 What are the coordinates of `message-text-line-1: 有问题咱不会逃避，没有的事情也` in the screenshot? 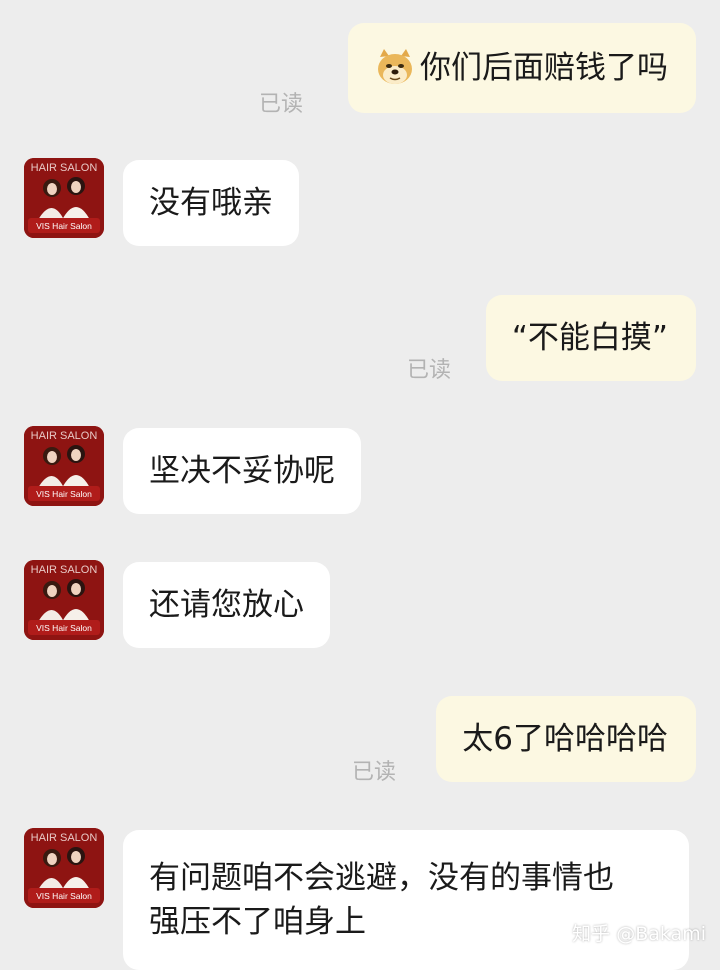 It's located at (381, 878).